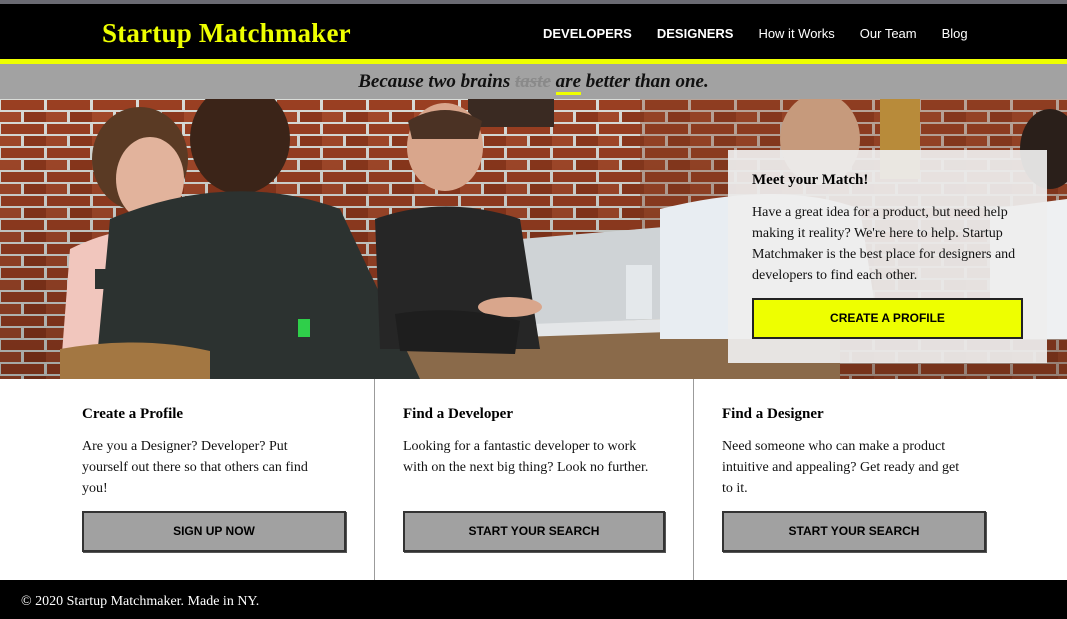 This screenshot has height=619, width=1067. Describe the element at coordinates (796, 33) in the screenshot. I see `nav-how-it-works: How it Works` at that location.